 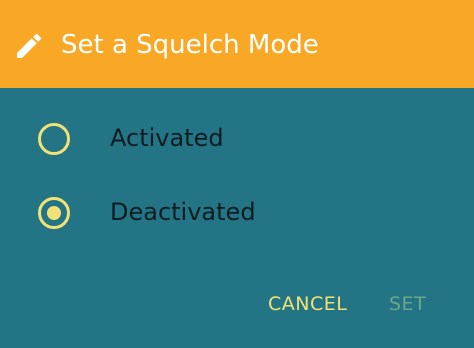 I want to click on pencil-icon, so click(x=29, y=45).